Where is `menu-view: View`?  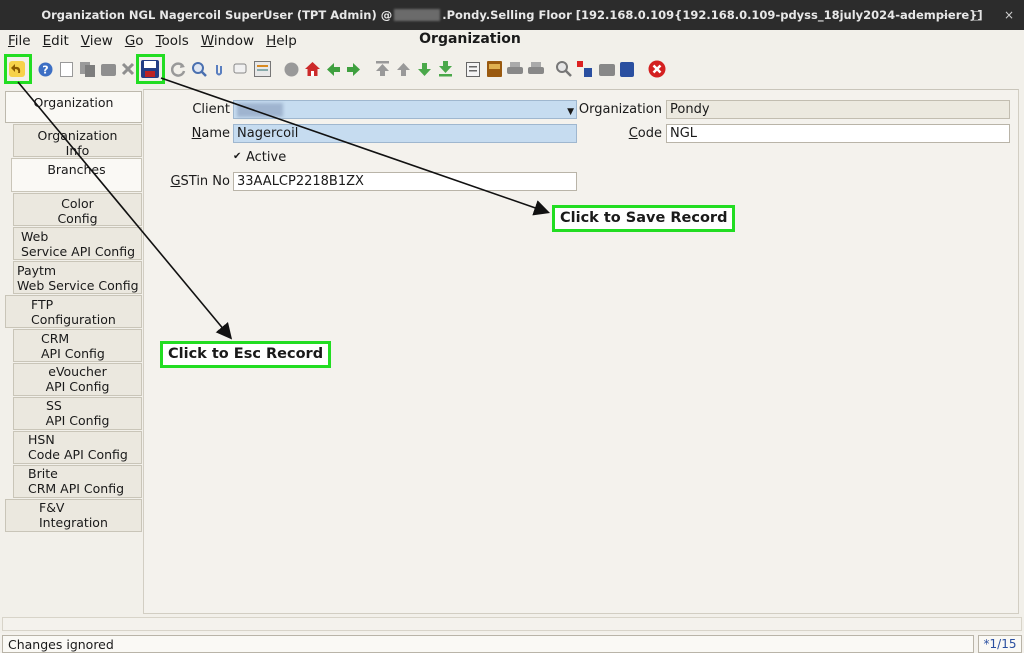 menu-view: View is located at coordinates (97, 41).